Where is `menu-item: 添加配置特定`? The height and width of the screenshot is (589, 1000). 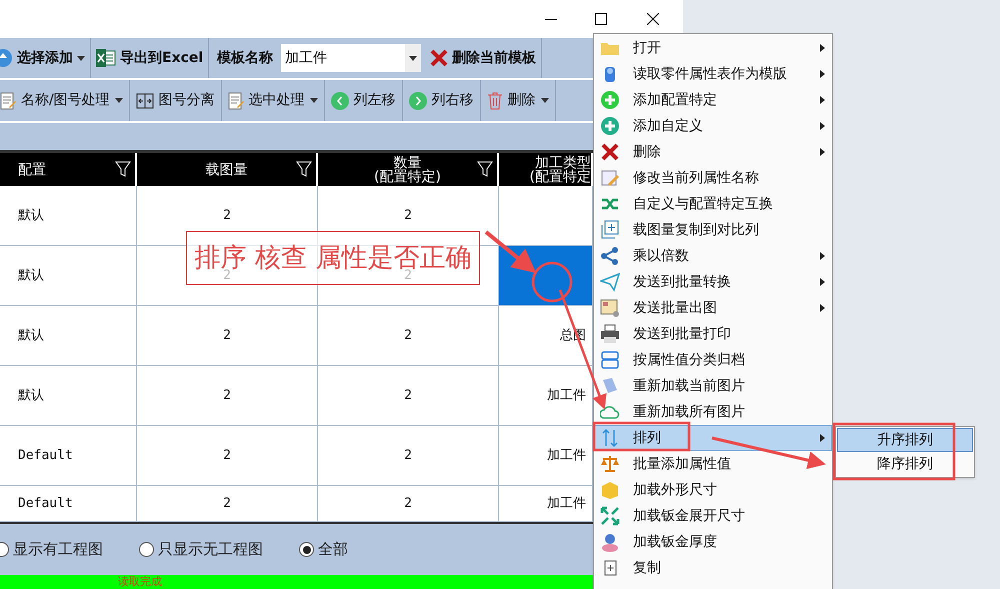 menu-item: 添加配置特定 is located at coordinates (713, 100).